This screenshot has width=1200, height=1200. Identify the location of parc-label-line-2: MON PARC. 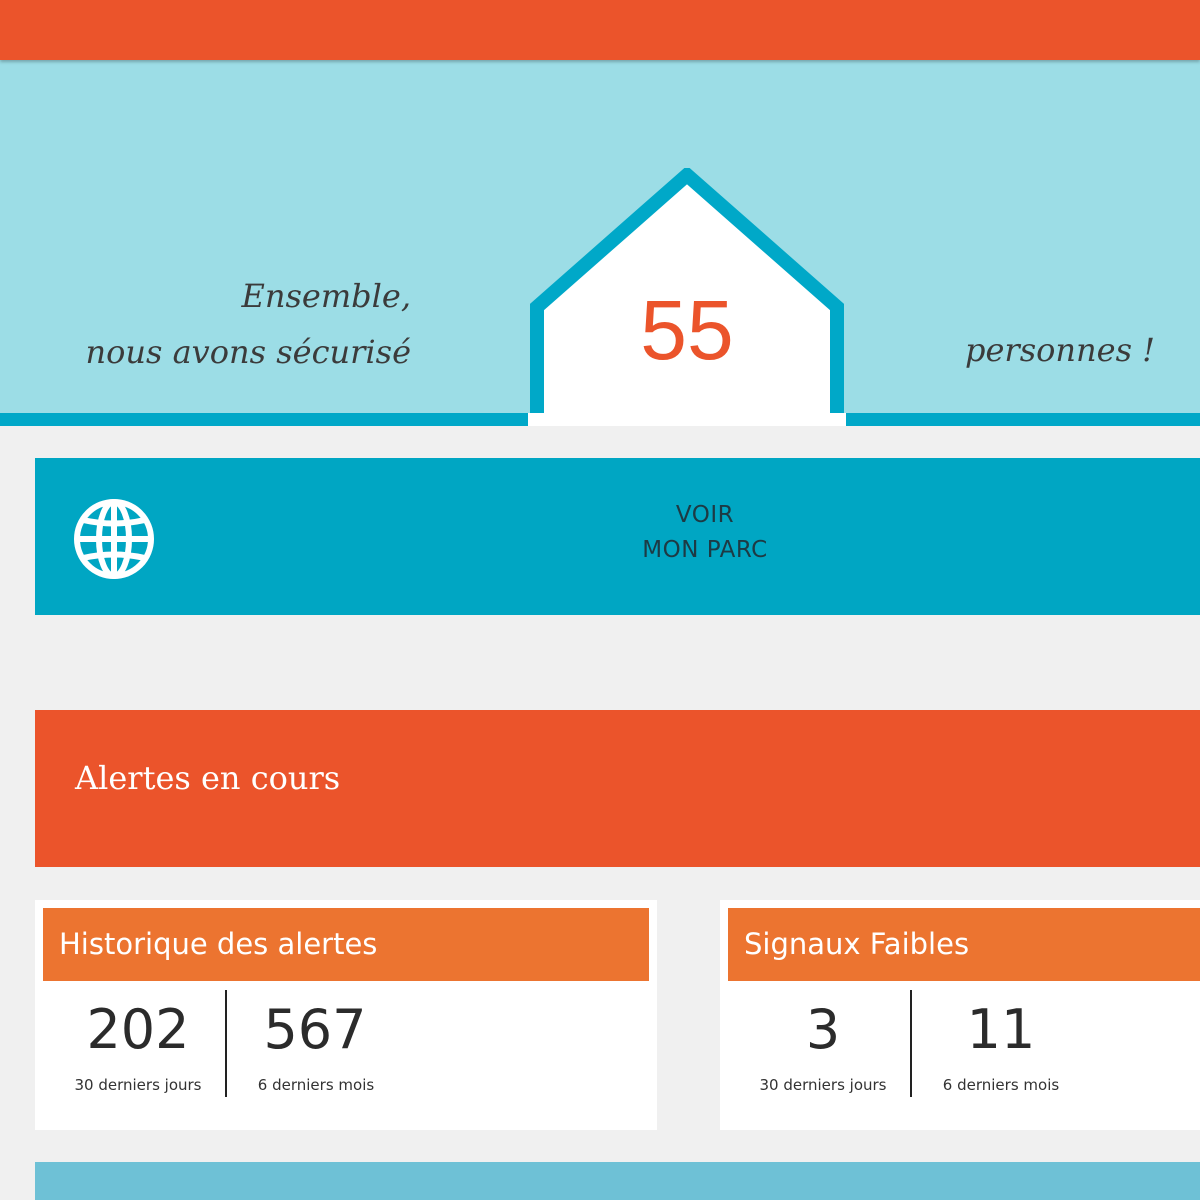
(705, 550).